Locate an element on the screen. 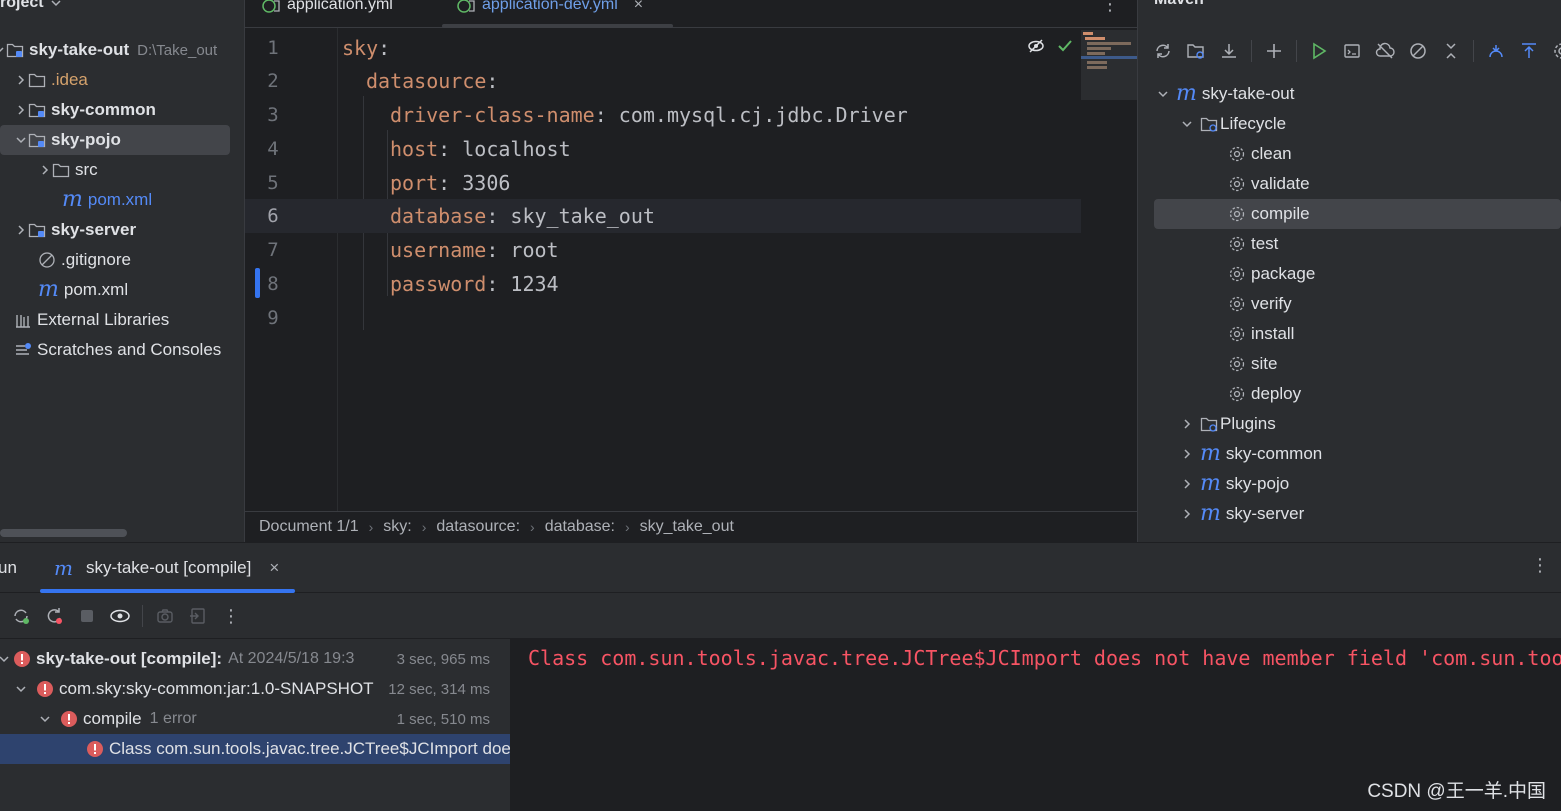 The width and height of the screenshot is (1561, 811). tree-item-sky-take-out: sky-take-out D:\Take_out is located at coordinates (118, 50).